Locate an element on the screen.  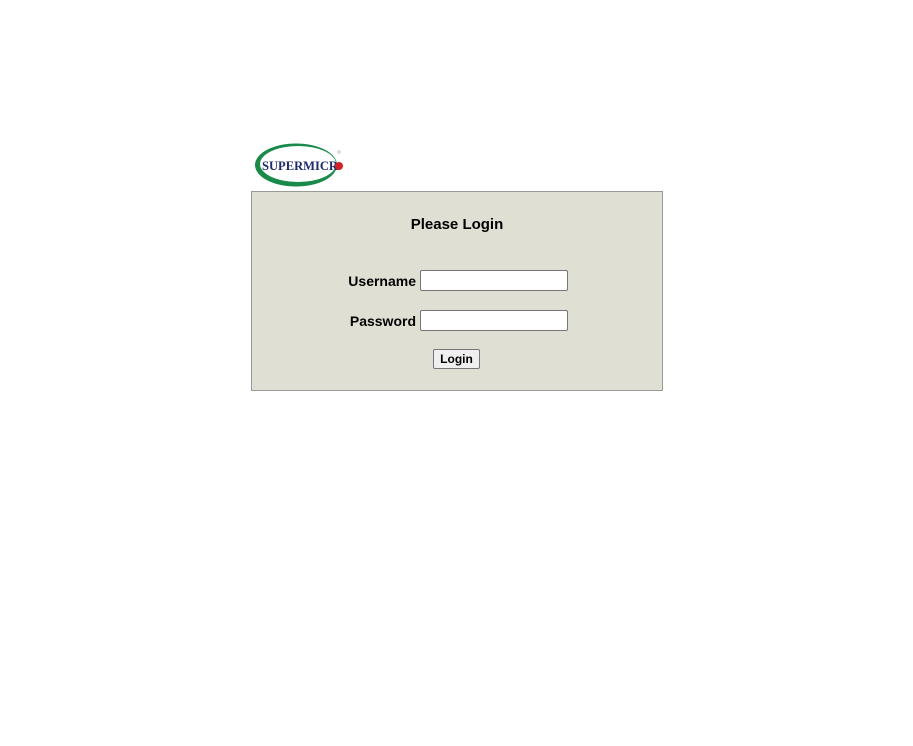
username-input is located at coordinates (494, 280).